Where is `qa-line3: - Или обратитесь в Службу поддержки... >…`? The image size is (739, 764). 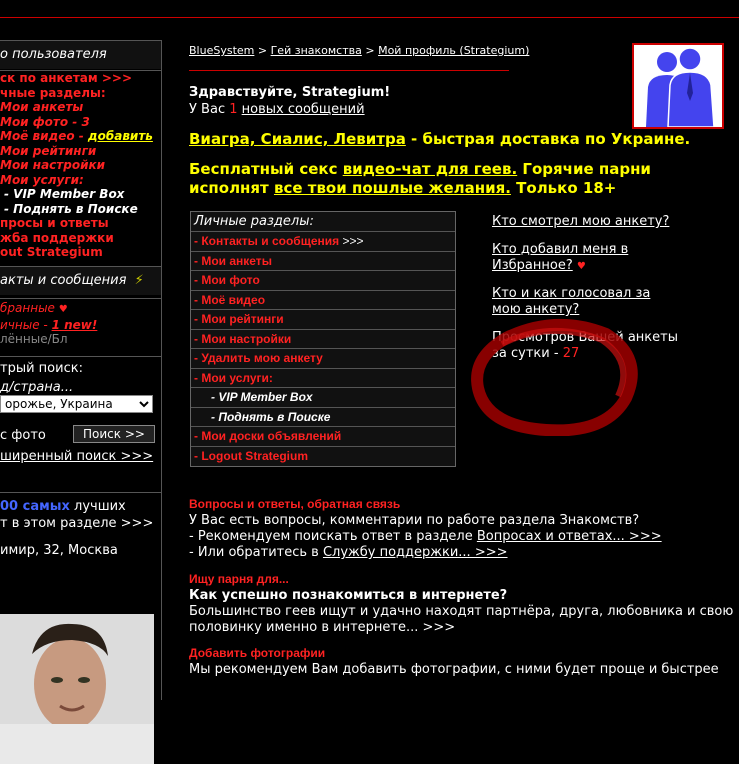
qa-line3: - Или обратитесь в Службу поддержки... >… is located at coordinates (348, 552).